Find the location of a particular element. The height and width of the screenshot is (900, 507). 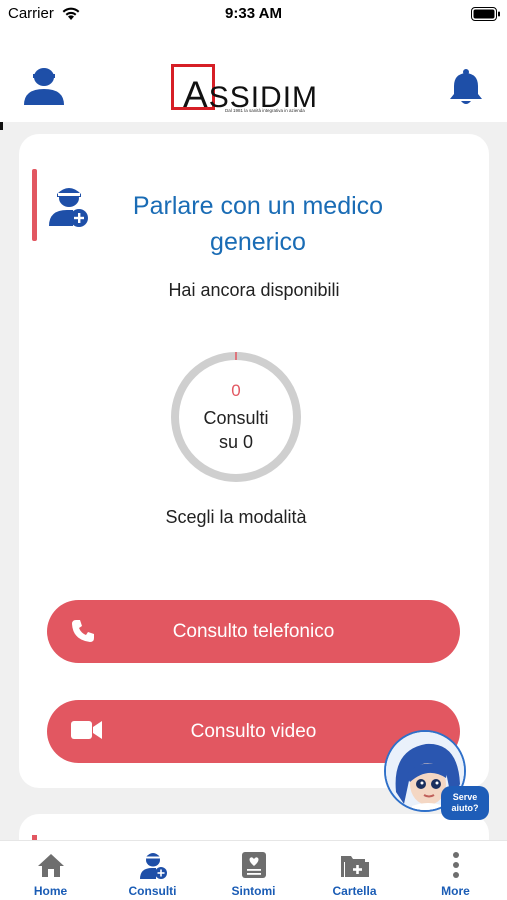

profile-icon is located at coordinates (44, 89).